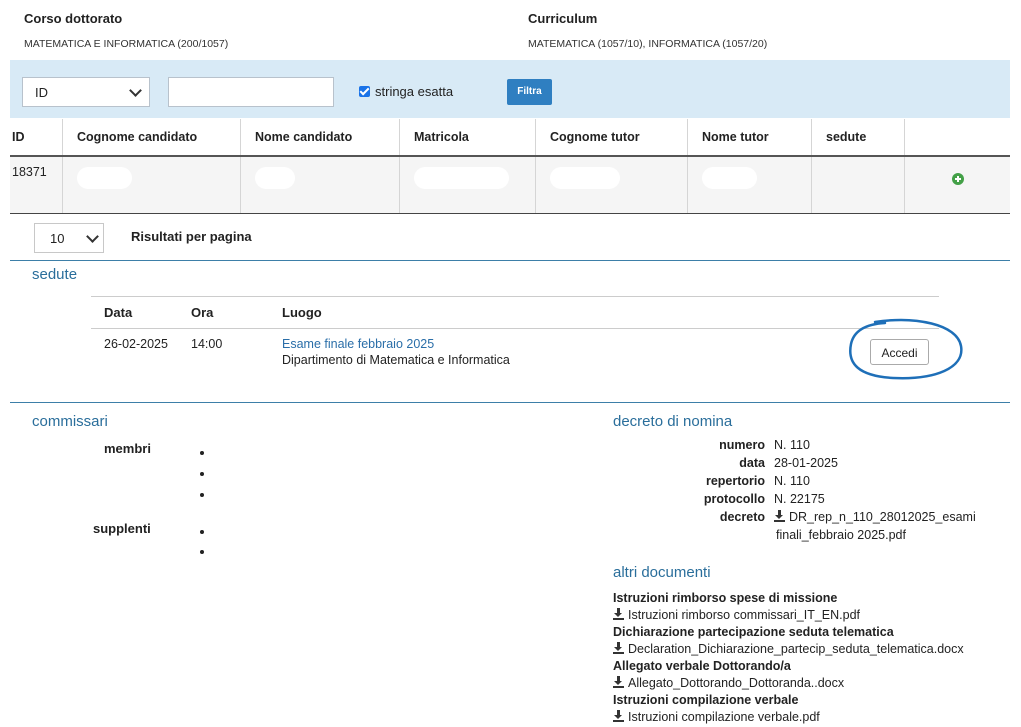 This screenshot has height=727, width=1021. Describe the element at coordinates (744, 615) in the screenshot. I see `doc-file-name: Istruzioni rimborso commissari_IT_EN.pdf` at that location.